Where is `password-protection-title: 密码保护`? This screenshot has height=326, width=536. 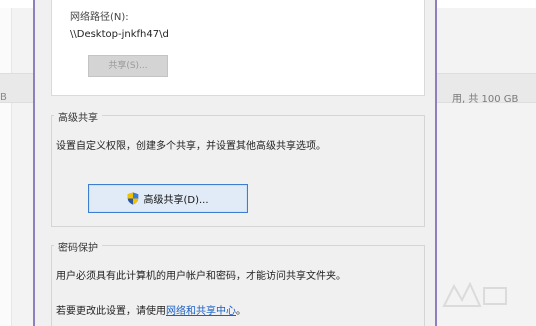
password-protection-title: 密码保护 is located at coordinates (78, 246).